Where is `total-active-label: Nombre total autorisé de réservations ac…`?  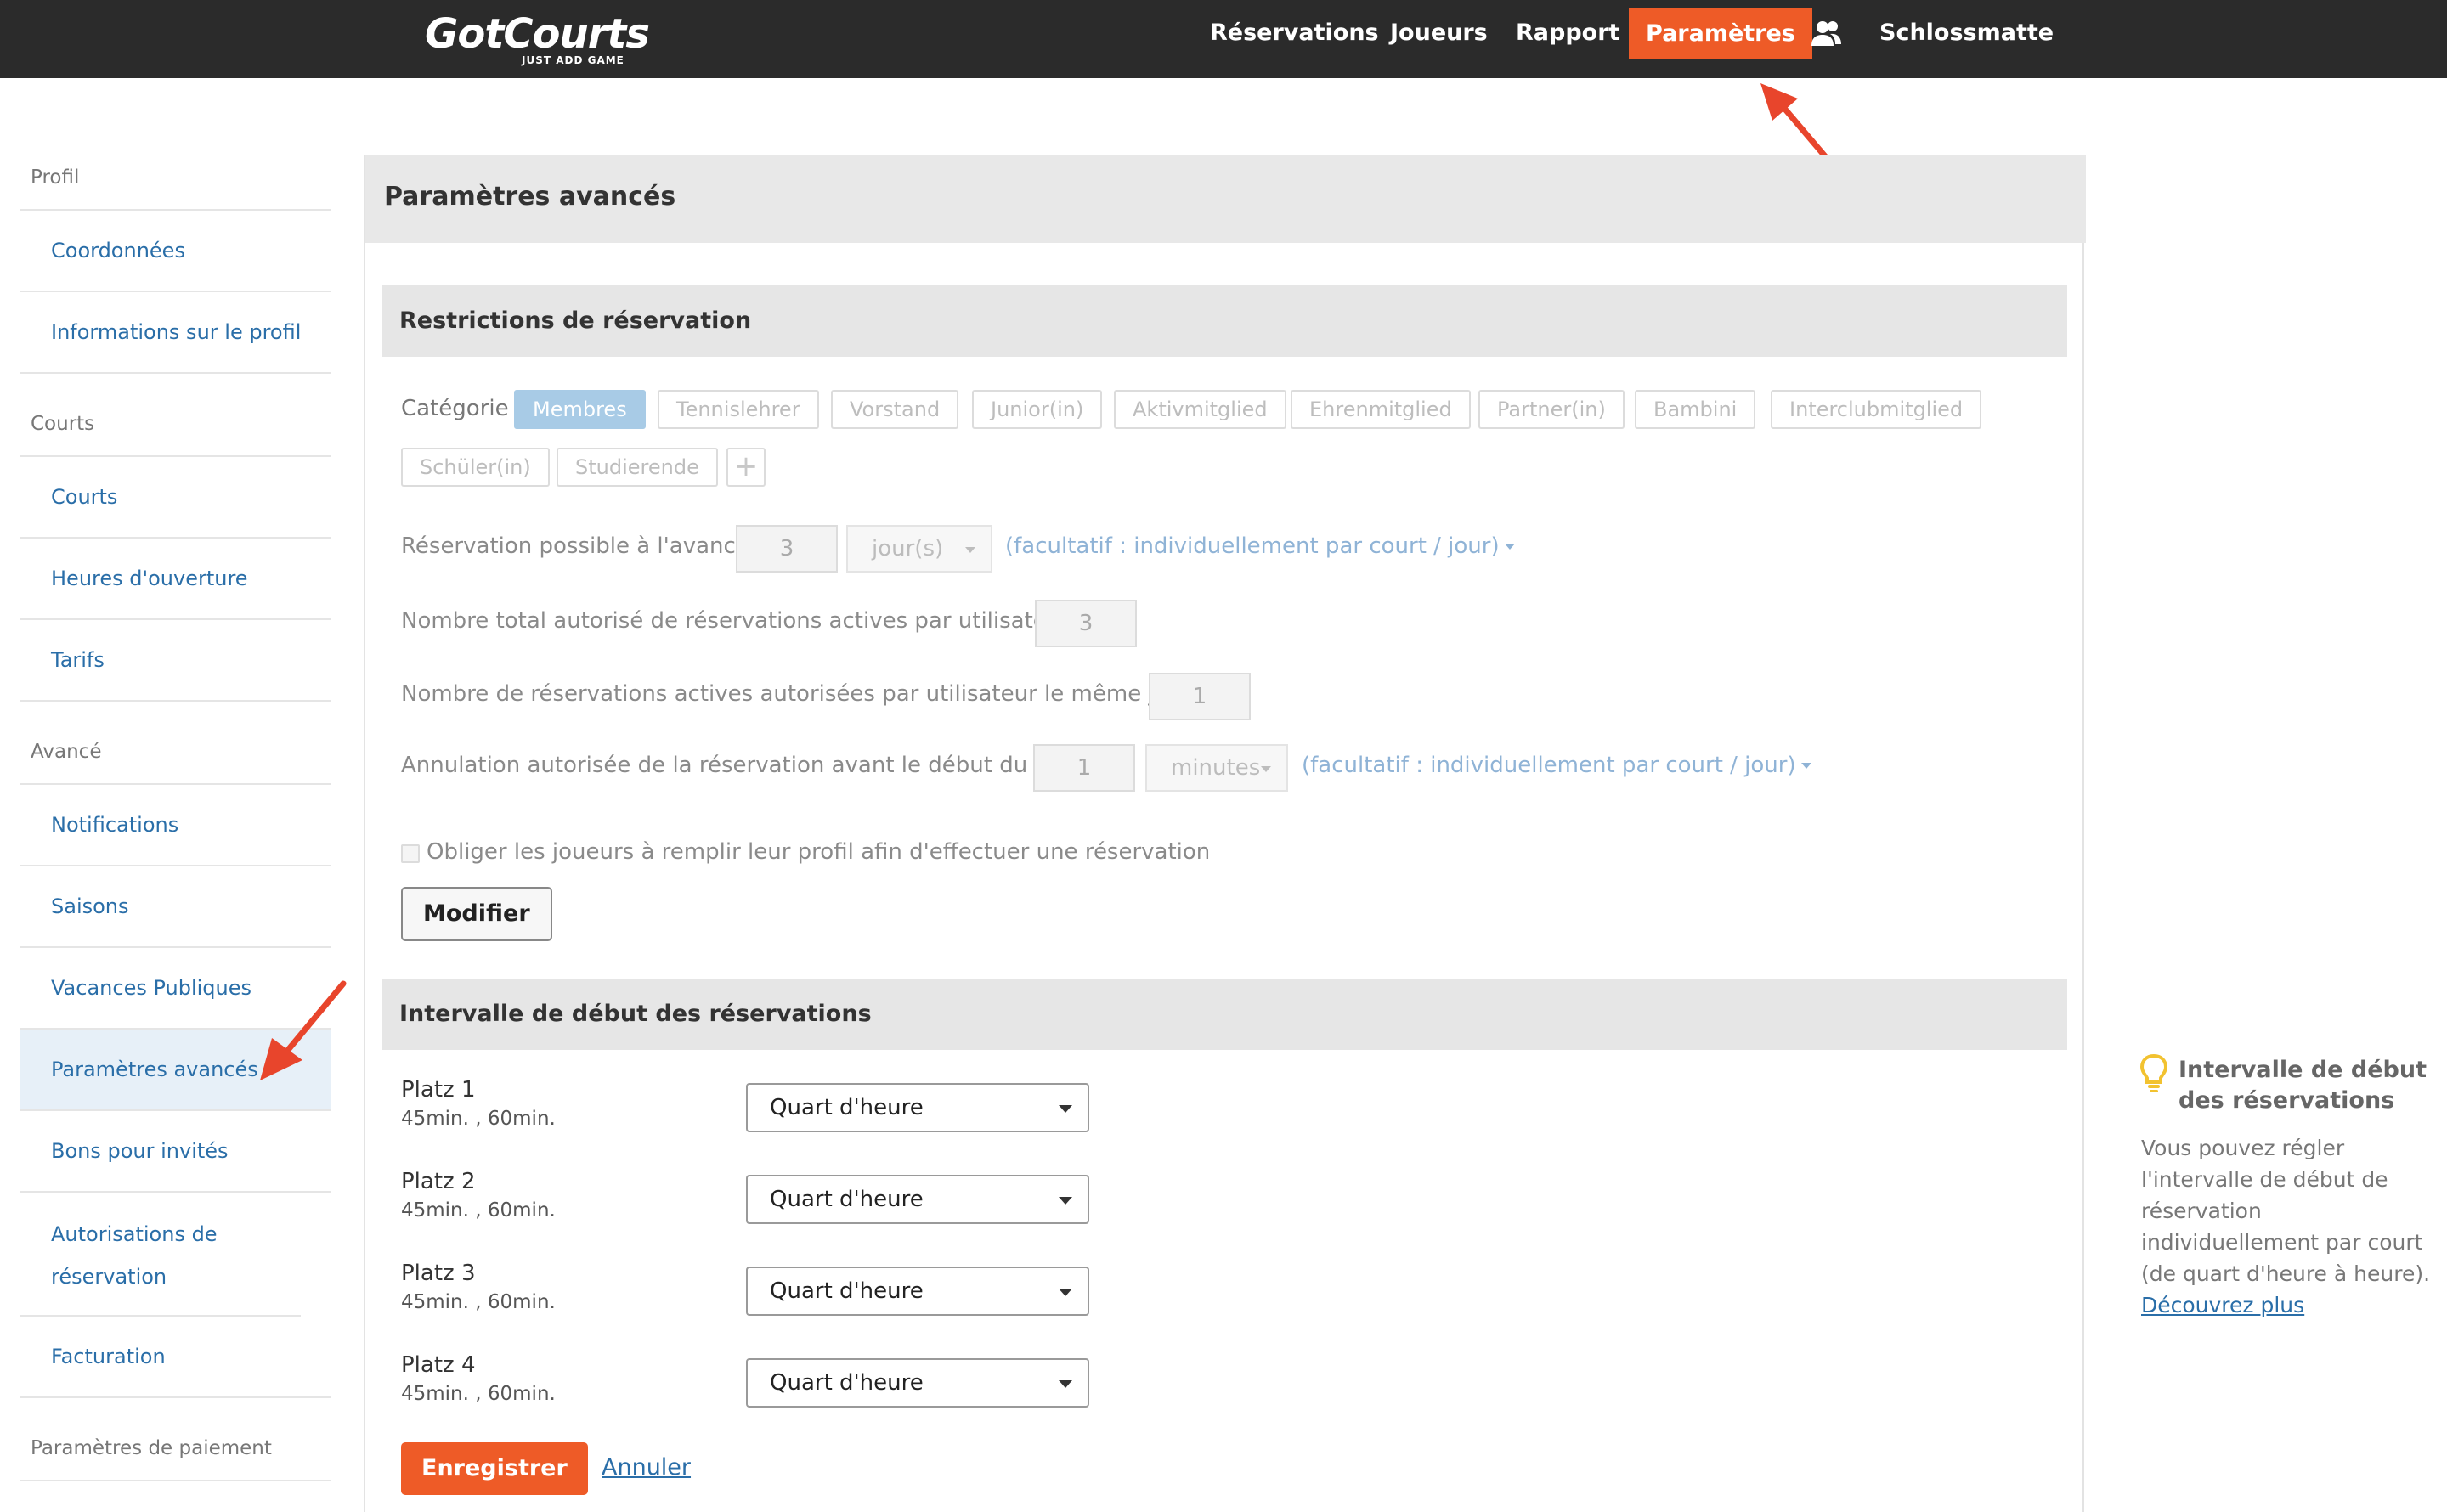 total-active-label: Nombre total autorisé de réservations ac… is located at coordinates (742, 621).